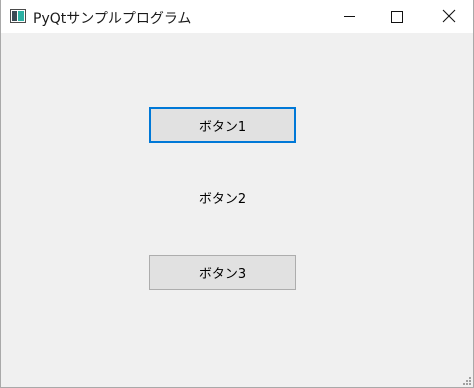 This screenshot has height=388, width=474. What do you see at coordinates (112, 19) in the screenshot?
I see `window-title: PyQtサンプルプログラム` at bounding box center [112, 19].